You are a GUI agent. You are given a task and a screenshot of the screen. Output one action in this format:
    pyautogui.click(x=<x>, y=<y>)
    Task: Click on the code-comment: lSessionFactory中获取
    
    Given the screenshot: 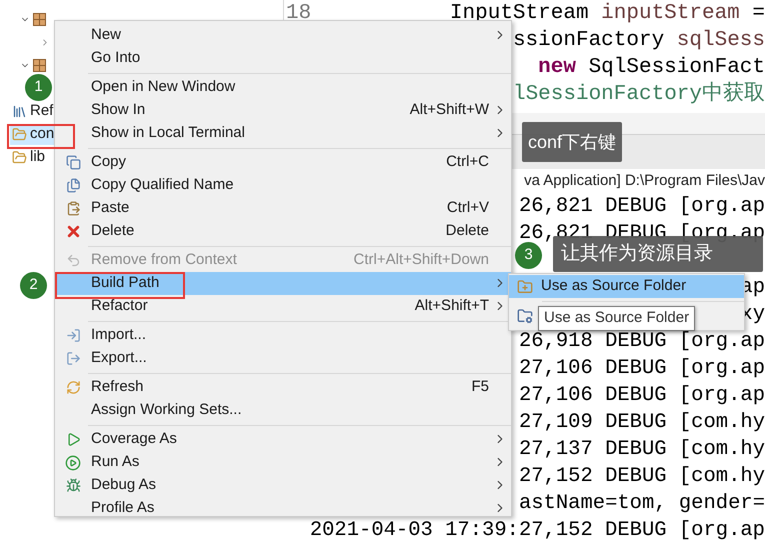 What is the action you would take?
    pyautogui.click(x=638, y=94)
    